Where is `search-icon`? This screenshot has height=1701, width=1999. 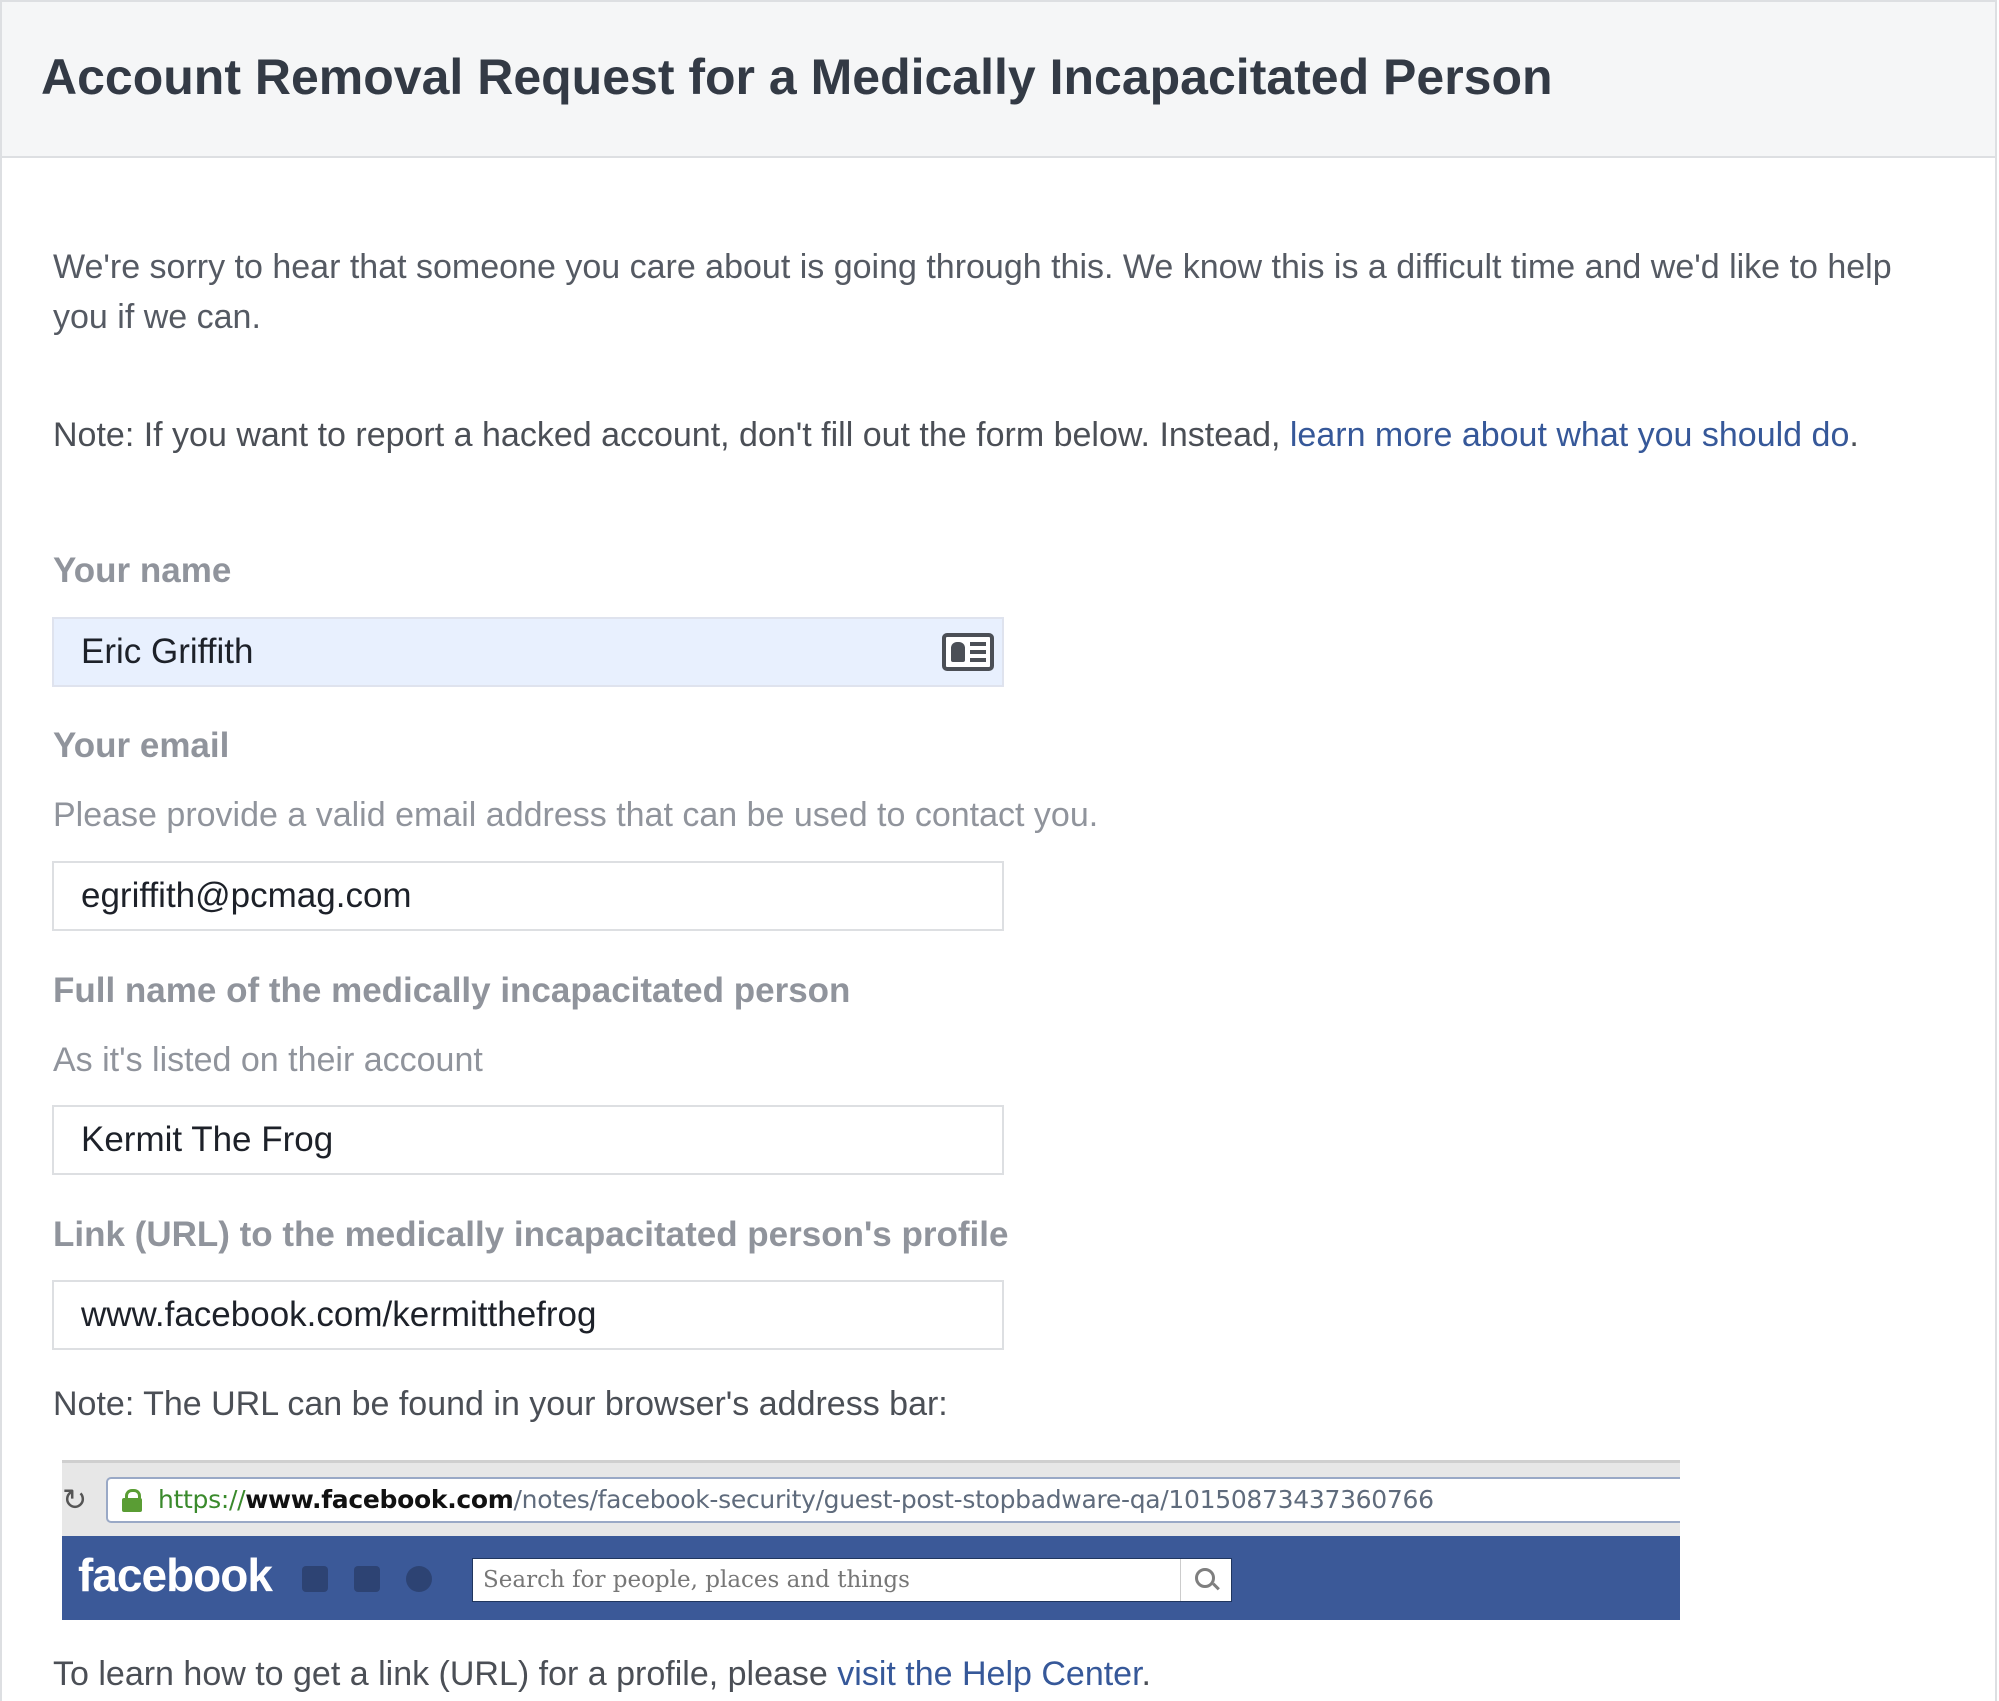 search-icon is located at coordinates (1205, 1578).